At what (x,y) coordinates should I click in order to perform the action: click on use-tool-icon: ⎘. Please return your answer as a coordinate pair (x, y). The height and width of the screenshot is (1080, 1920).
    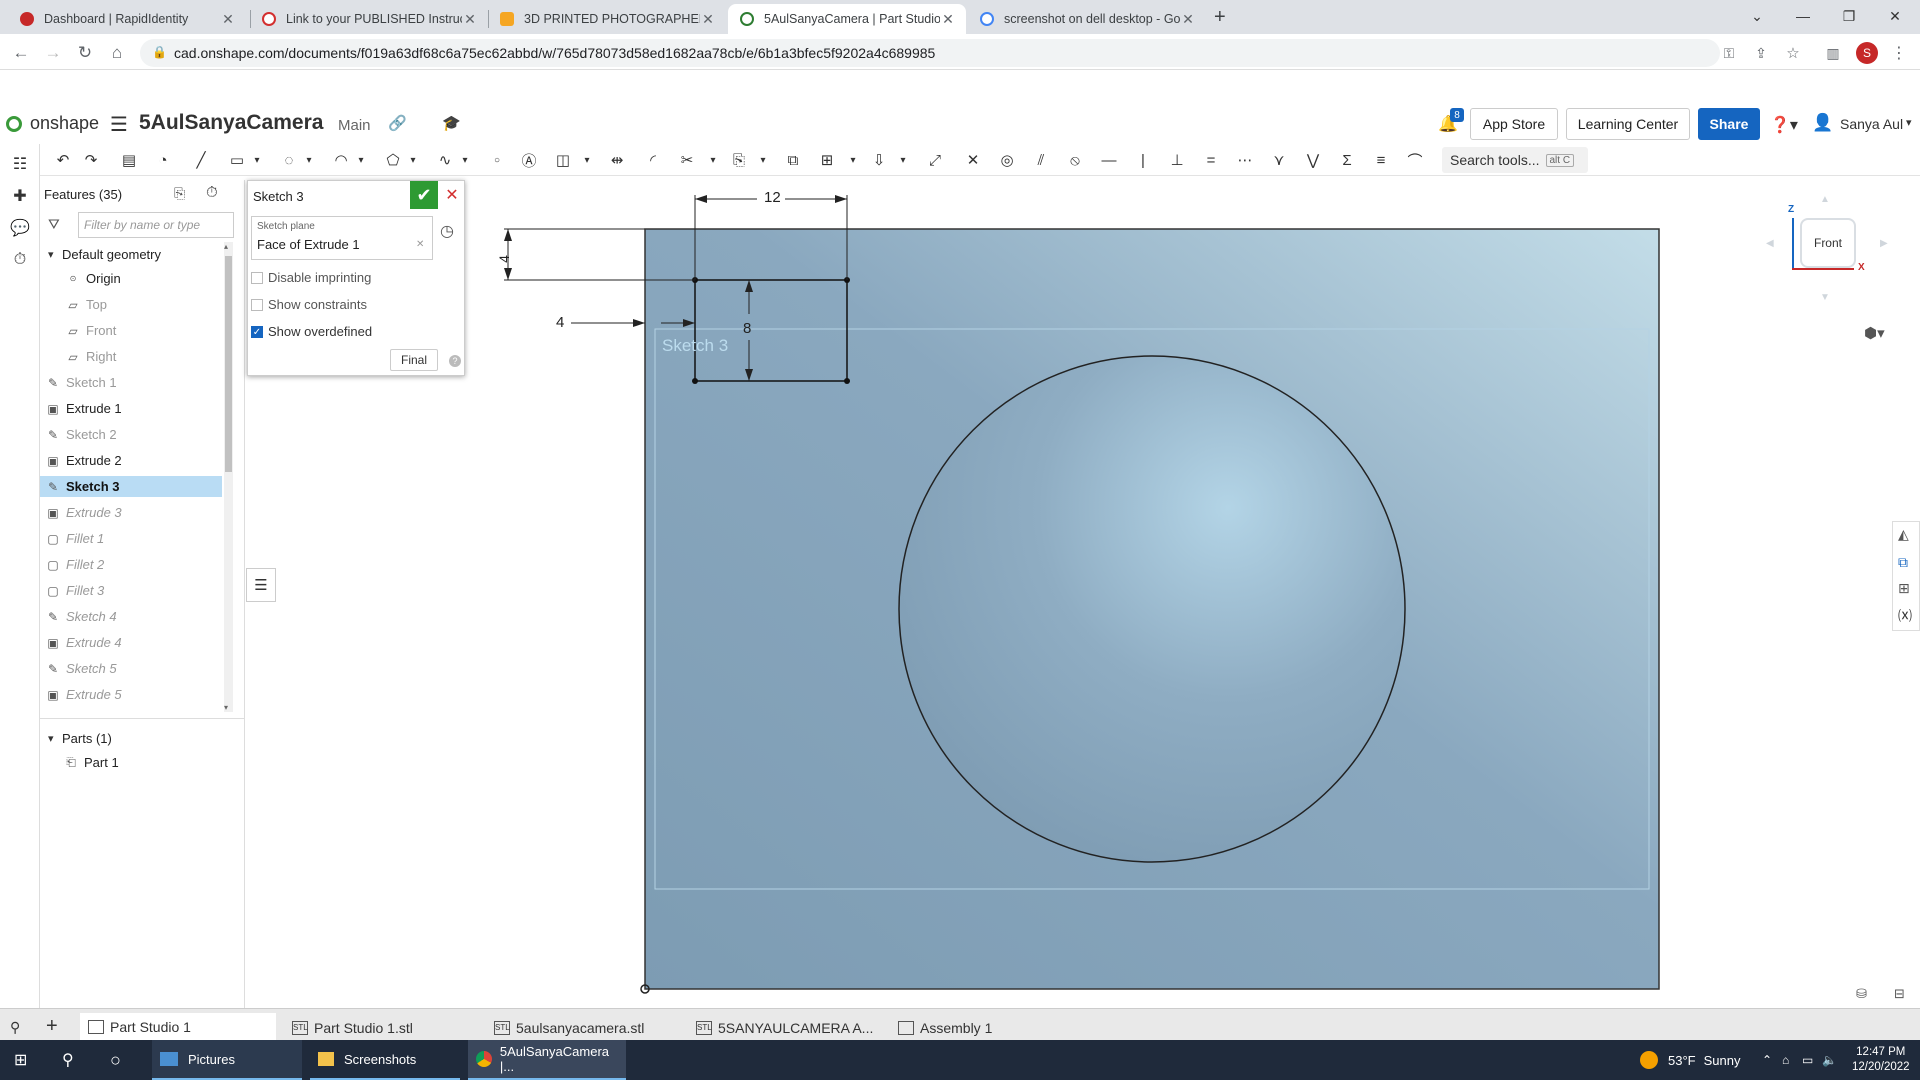
    Looking at the image, I should click on (739, 160).